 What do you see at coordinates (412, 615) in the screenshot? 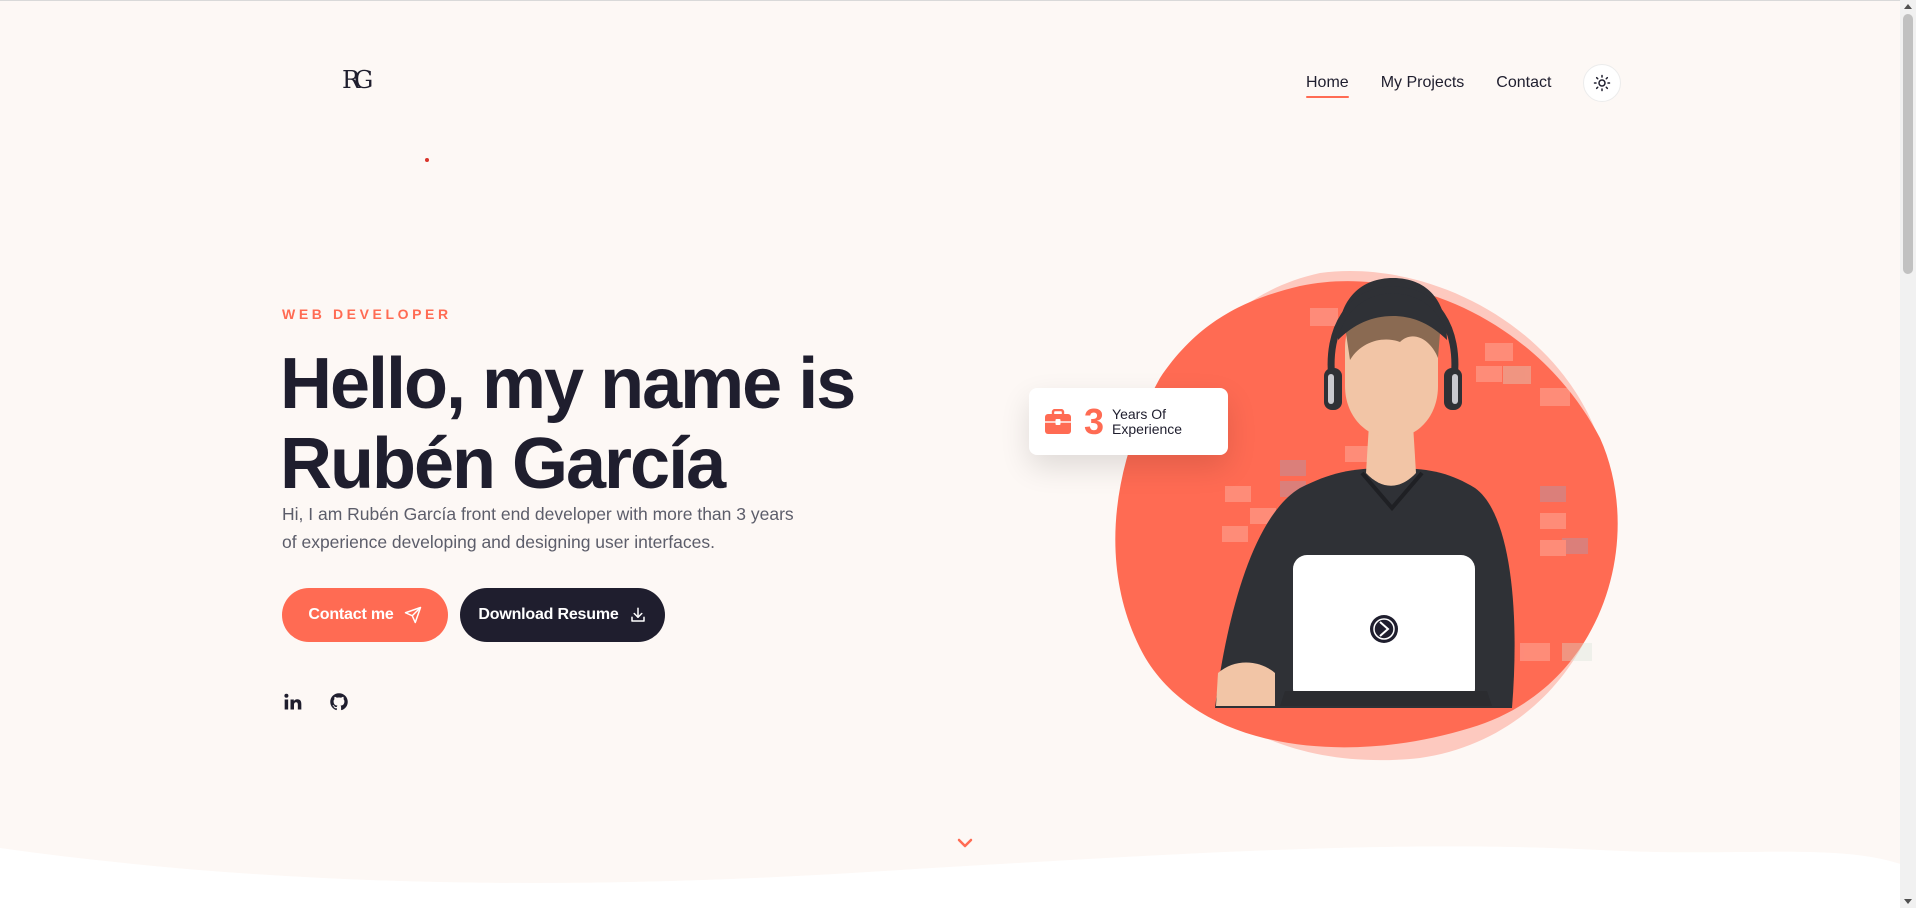
I see `send-icon` at bounding box center [412, 615].